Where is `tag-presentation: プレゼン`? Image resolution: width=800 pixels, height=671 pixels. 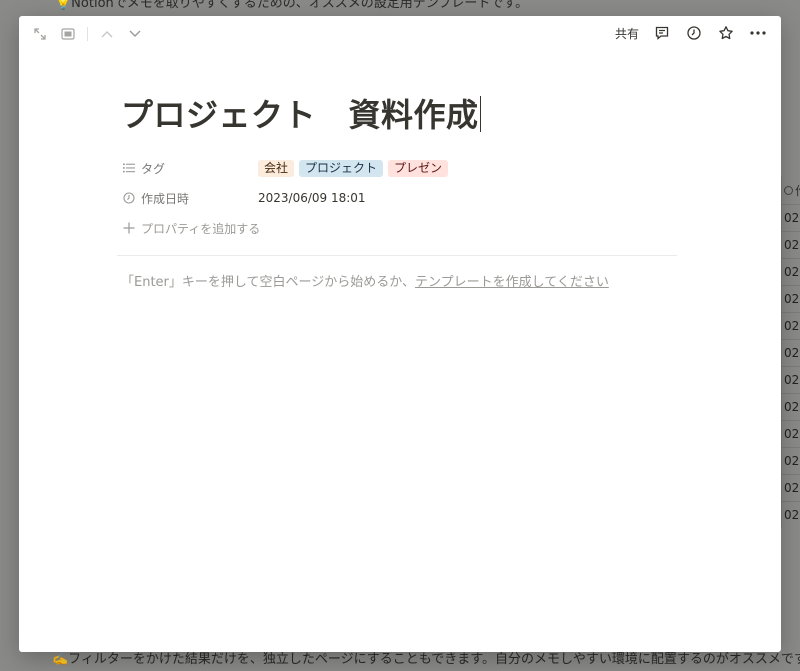
tag-presentation: プレゼン is located at coordinates (418, 168).